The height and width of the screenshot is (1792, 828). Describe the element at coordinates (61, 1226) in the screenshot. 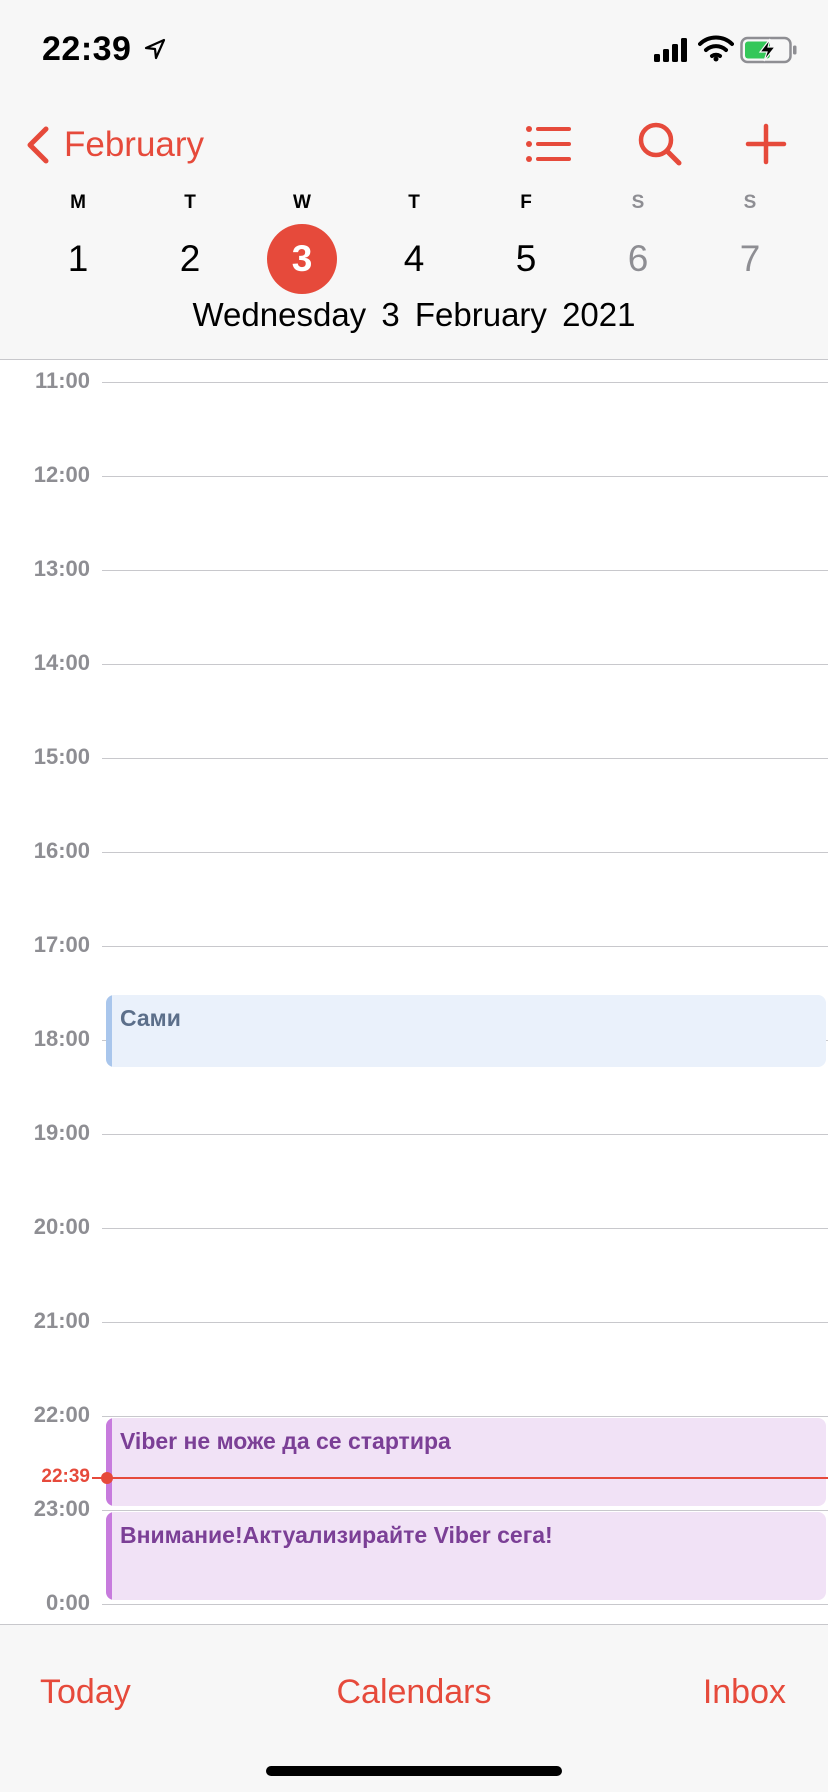

I see `hour-label: 20:00` at that location.